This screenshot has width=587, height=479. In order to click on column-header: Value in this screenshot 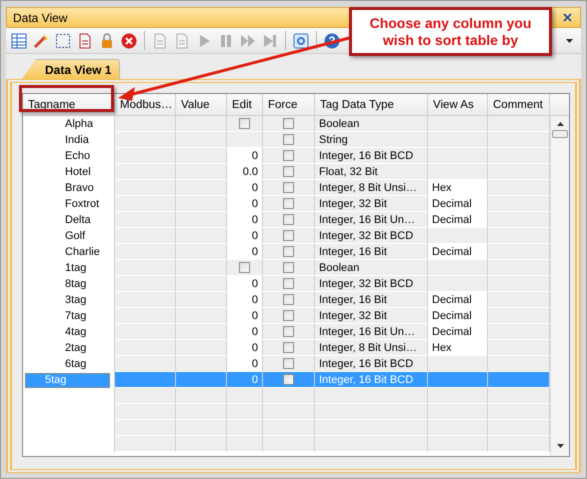, I will do `click(201, 104)`.